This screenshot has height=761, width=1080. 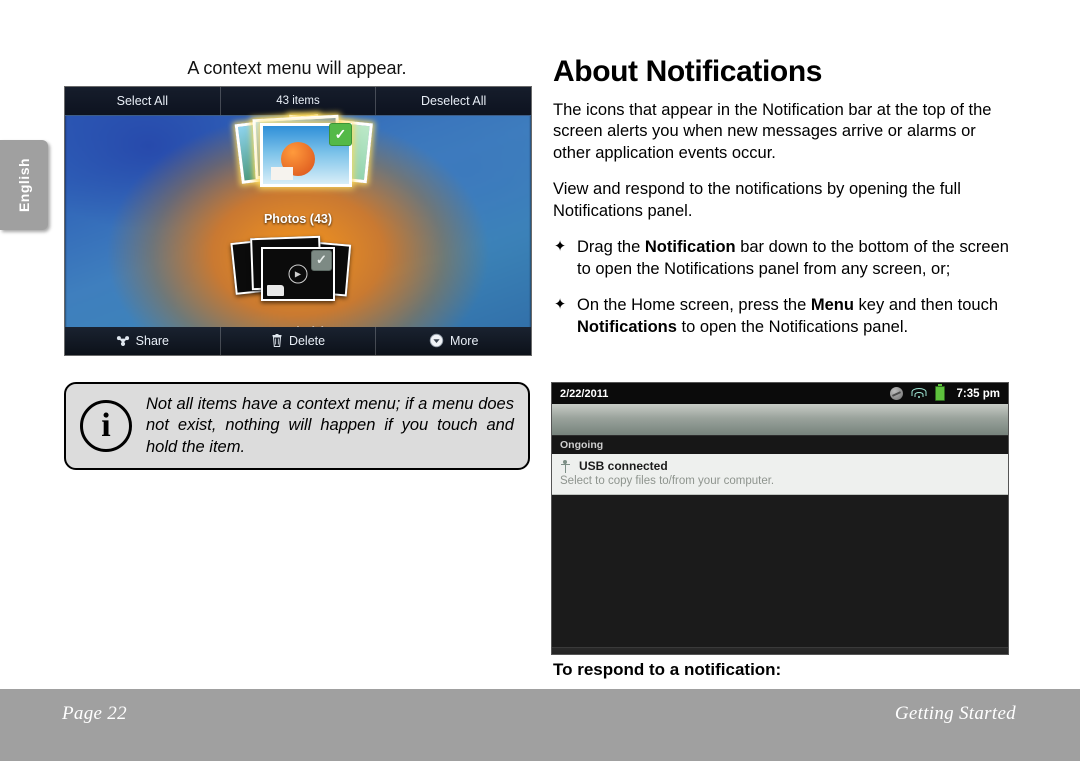 What do you see at coordinates (540, 724) in the screenshot?
I see `page-footer: Page 22 Getting Started` at bounding box center [540, 724].